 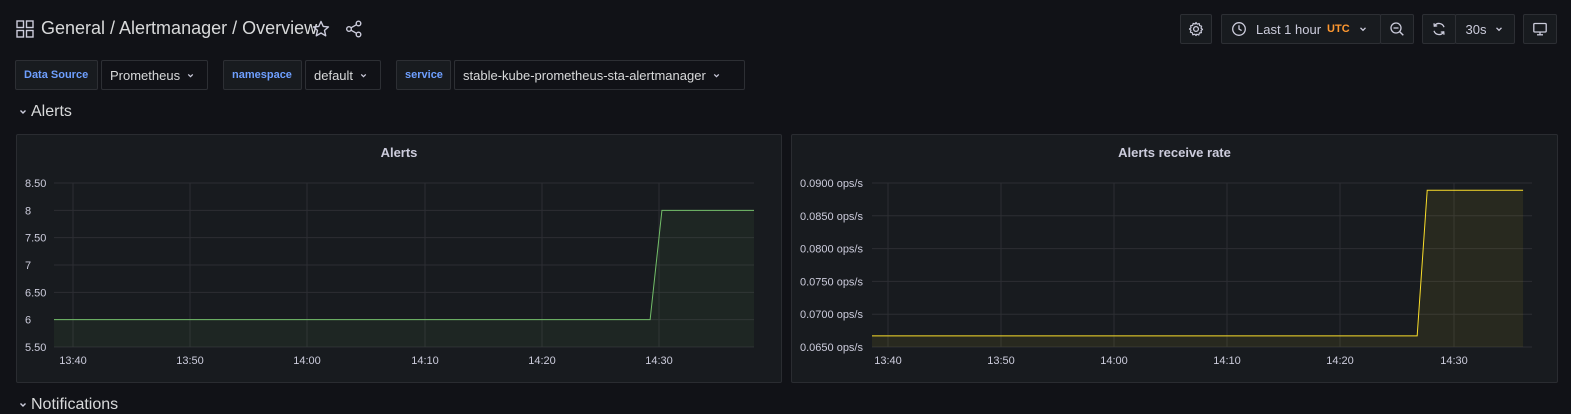 I want to click on series-area, so click(x=404, y=278).